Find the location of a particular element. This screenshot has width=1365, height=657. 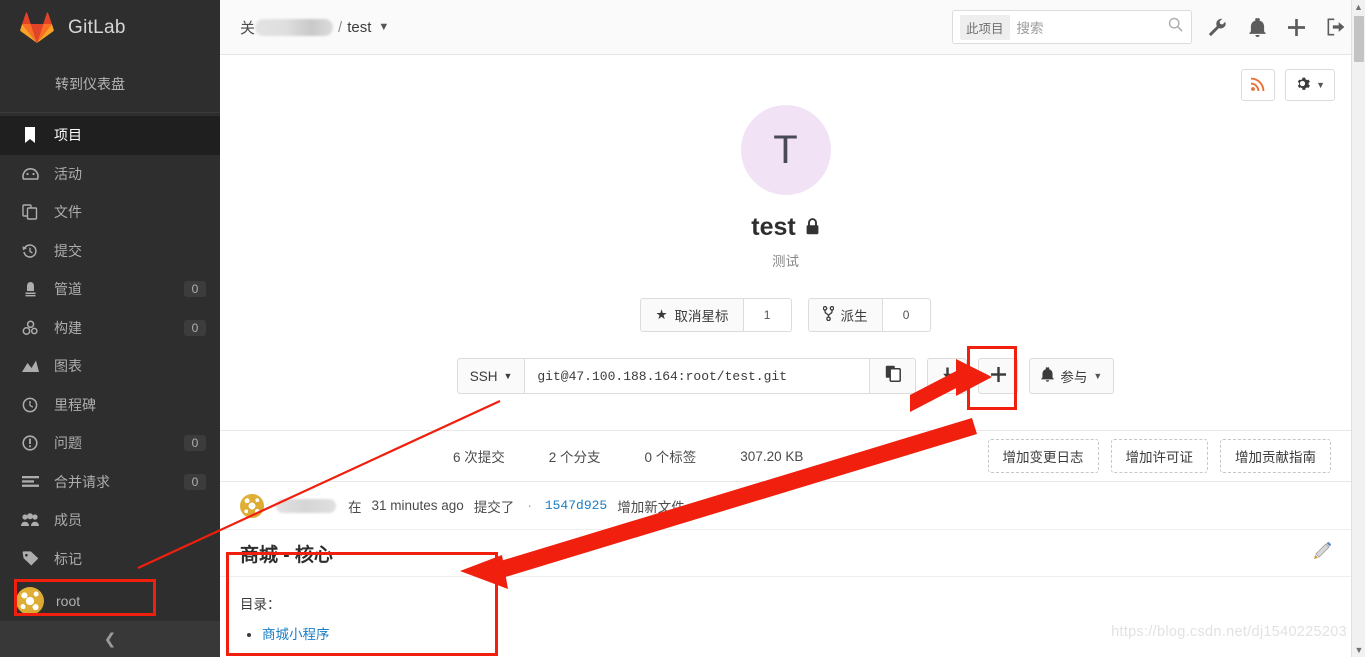

download-icon is located at coordinates (947, 376).